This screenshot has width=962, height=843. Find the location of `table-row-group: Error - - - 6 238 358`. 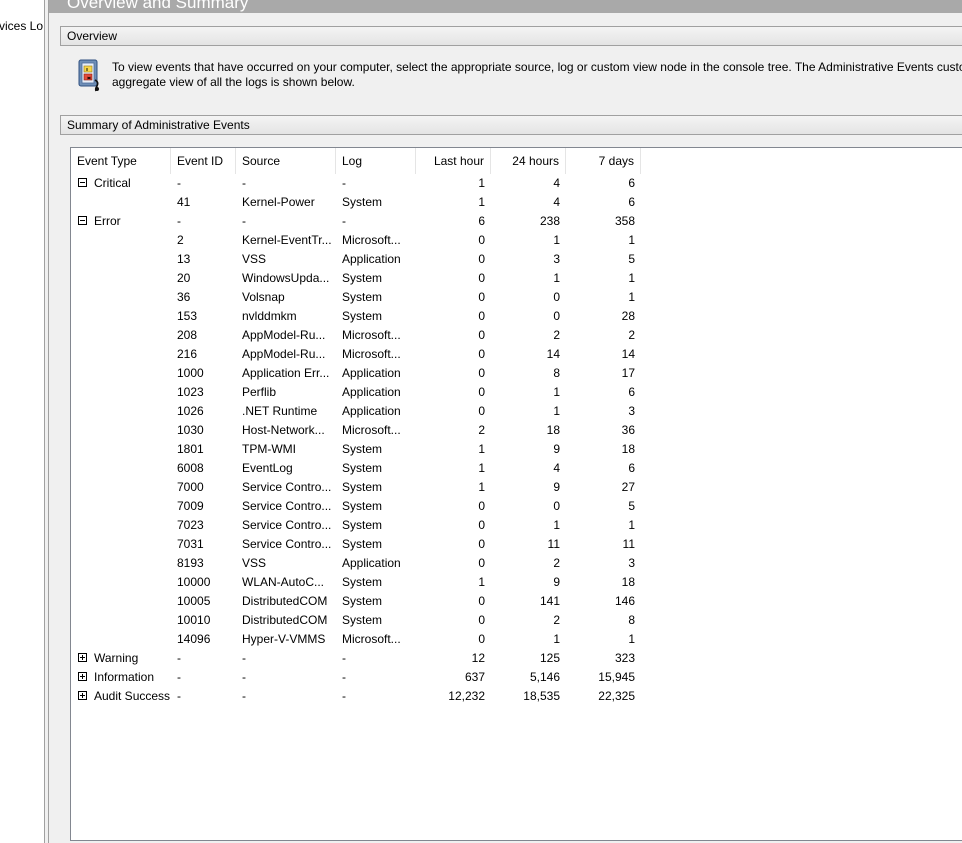

table-row-group: Error - - - 6 238 358 is located at coordinates (371, 221).